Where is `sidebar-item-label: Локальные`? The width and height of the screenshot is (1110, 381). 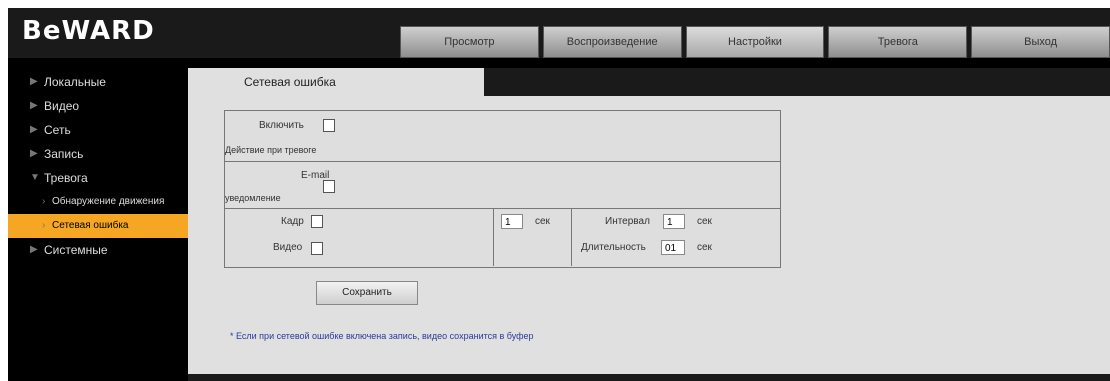
sidebar-item-label: Локальные is located at coordinates (75, 82).